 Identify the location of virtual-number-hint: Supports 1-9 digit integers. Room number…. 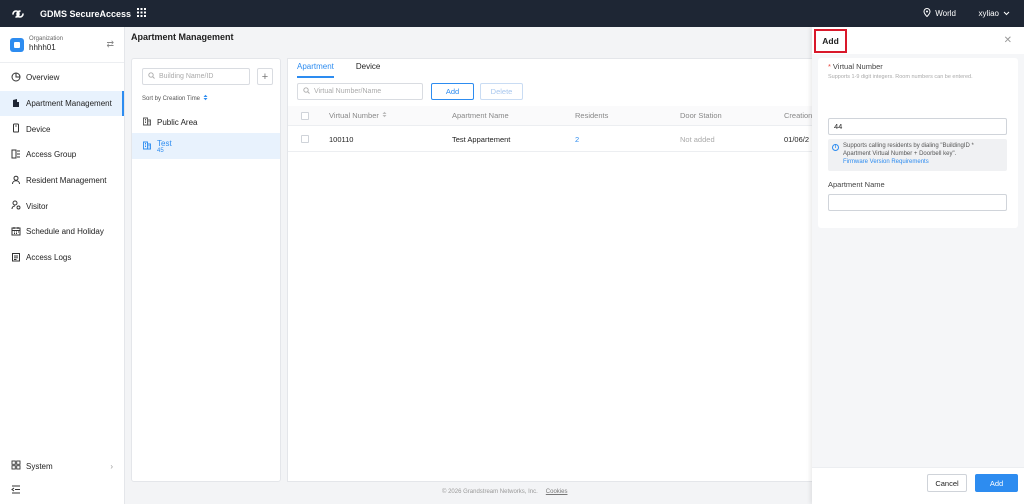
(900, 77).